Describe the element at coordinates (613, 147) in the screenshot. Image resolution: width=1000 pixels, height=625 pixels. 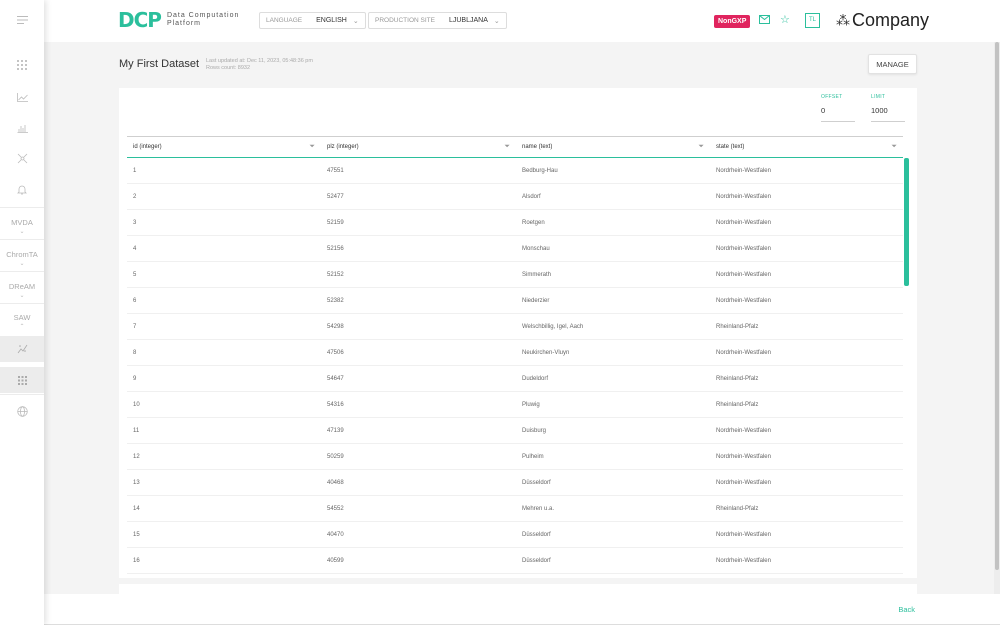
I see `column-header: name (text) ⏷` at that location.